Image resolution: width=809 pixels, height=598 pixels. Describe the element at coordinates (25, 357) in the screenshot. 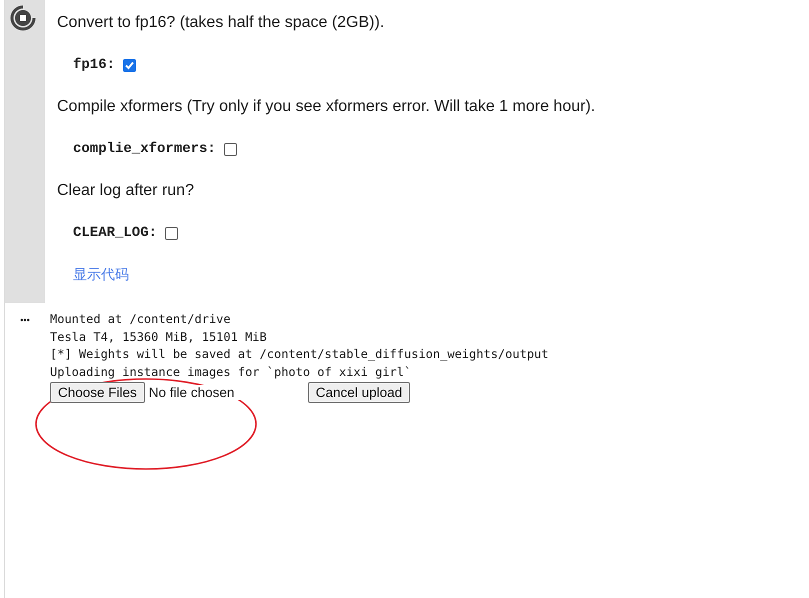

I see `output-menu: •••` at that location.